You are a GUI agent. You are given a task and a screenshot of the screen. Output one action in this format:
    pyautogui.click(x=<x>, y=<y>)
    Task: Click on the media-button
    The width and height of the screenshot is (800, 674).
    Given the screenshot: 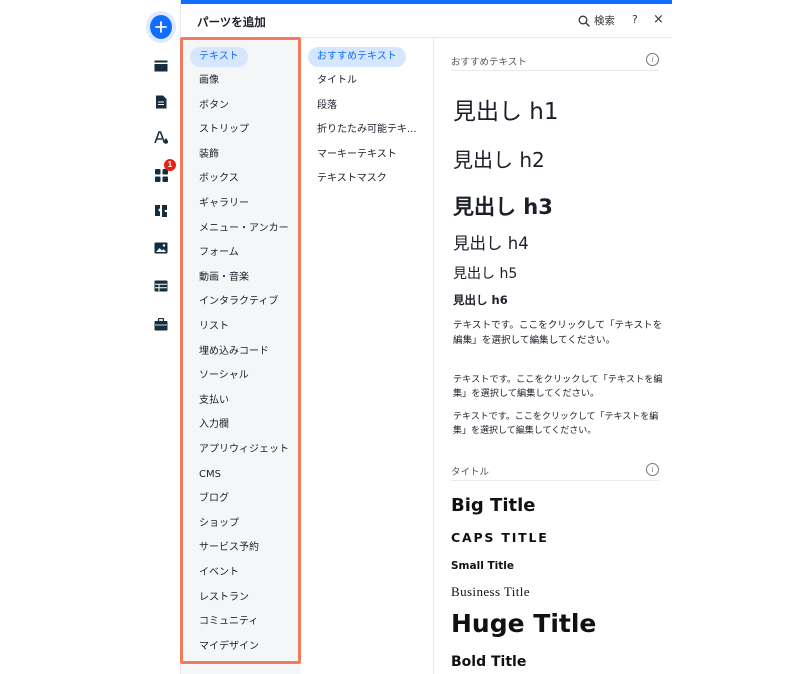 What is the action you would take?
    pyautogui.click(x=161, y=248)
    